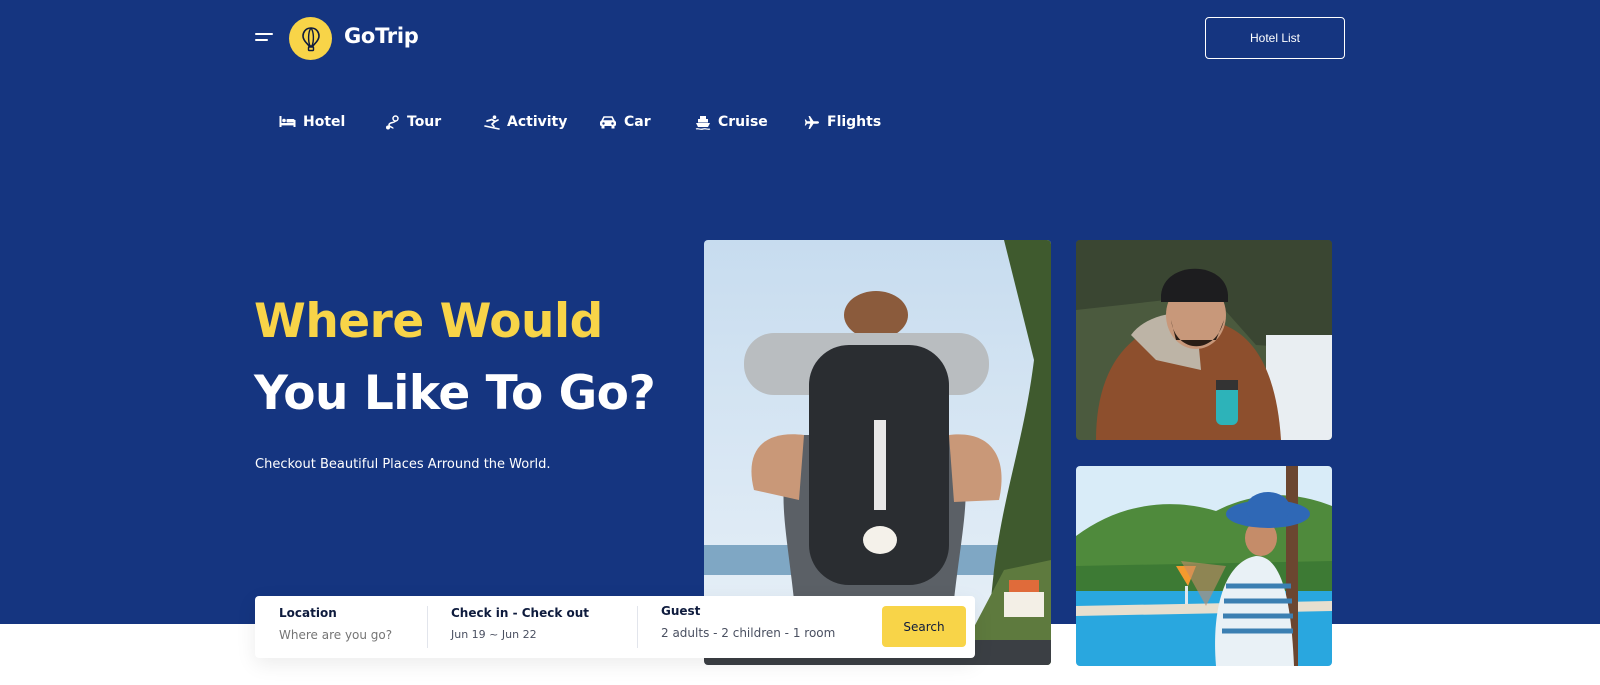  I want to click on hotel-list-button: Hotel List, so click(1275, 38).